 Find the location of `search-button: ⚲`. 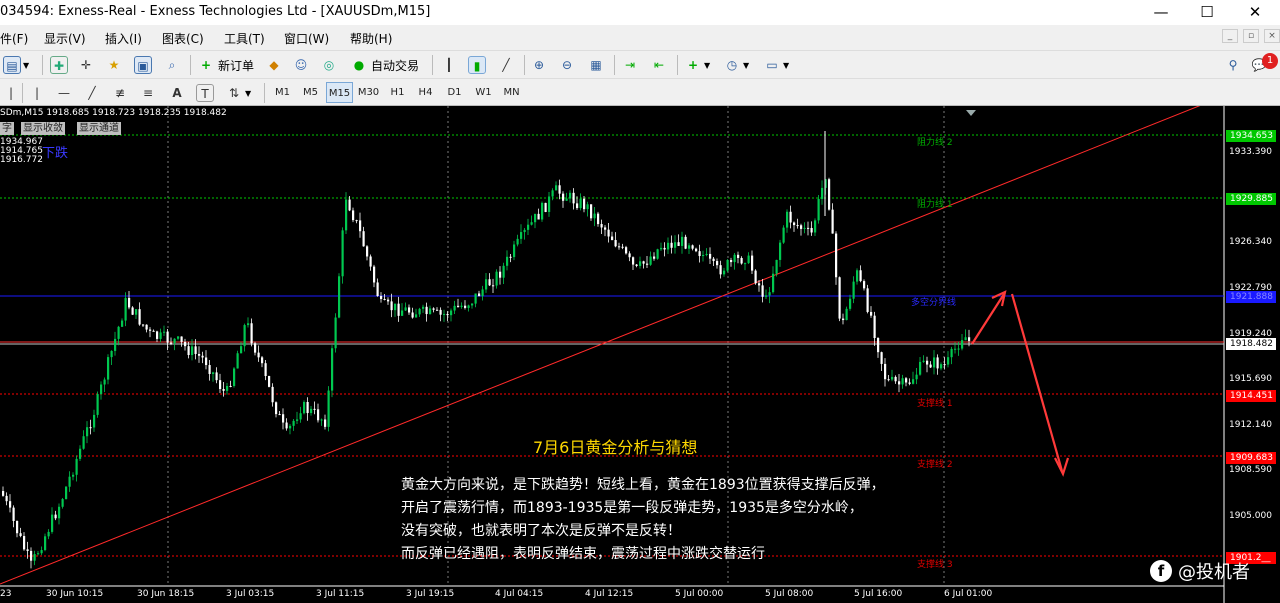

search-button: ⚲ is located at coordinates (1233, 65).